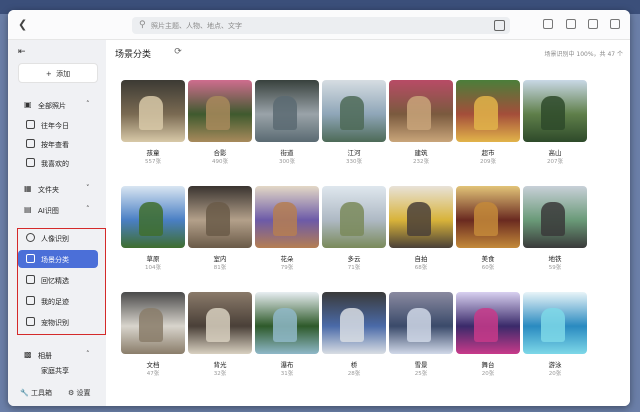 Image resolution: width=640 pixels, height=412 pixels. What do you see at coordinates (615, 24) in the screenshot?
I see `close-icon` at bounding box center [615, 24].